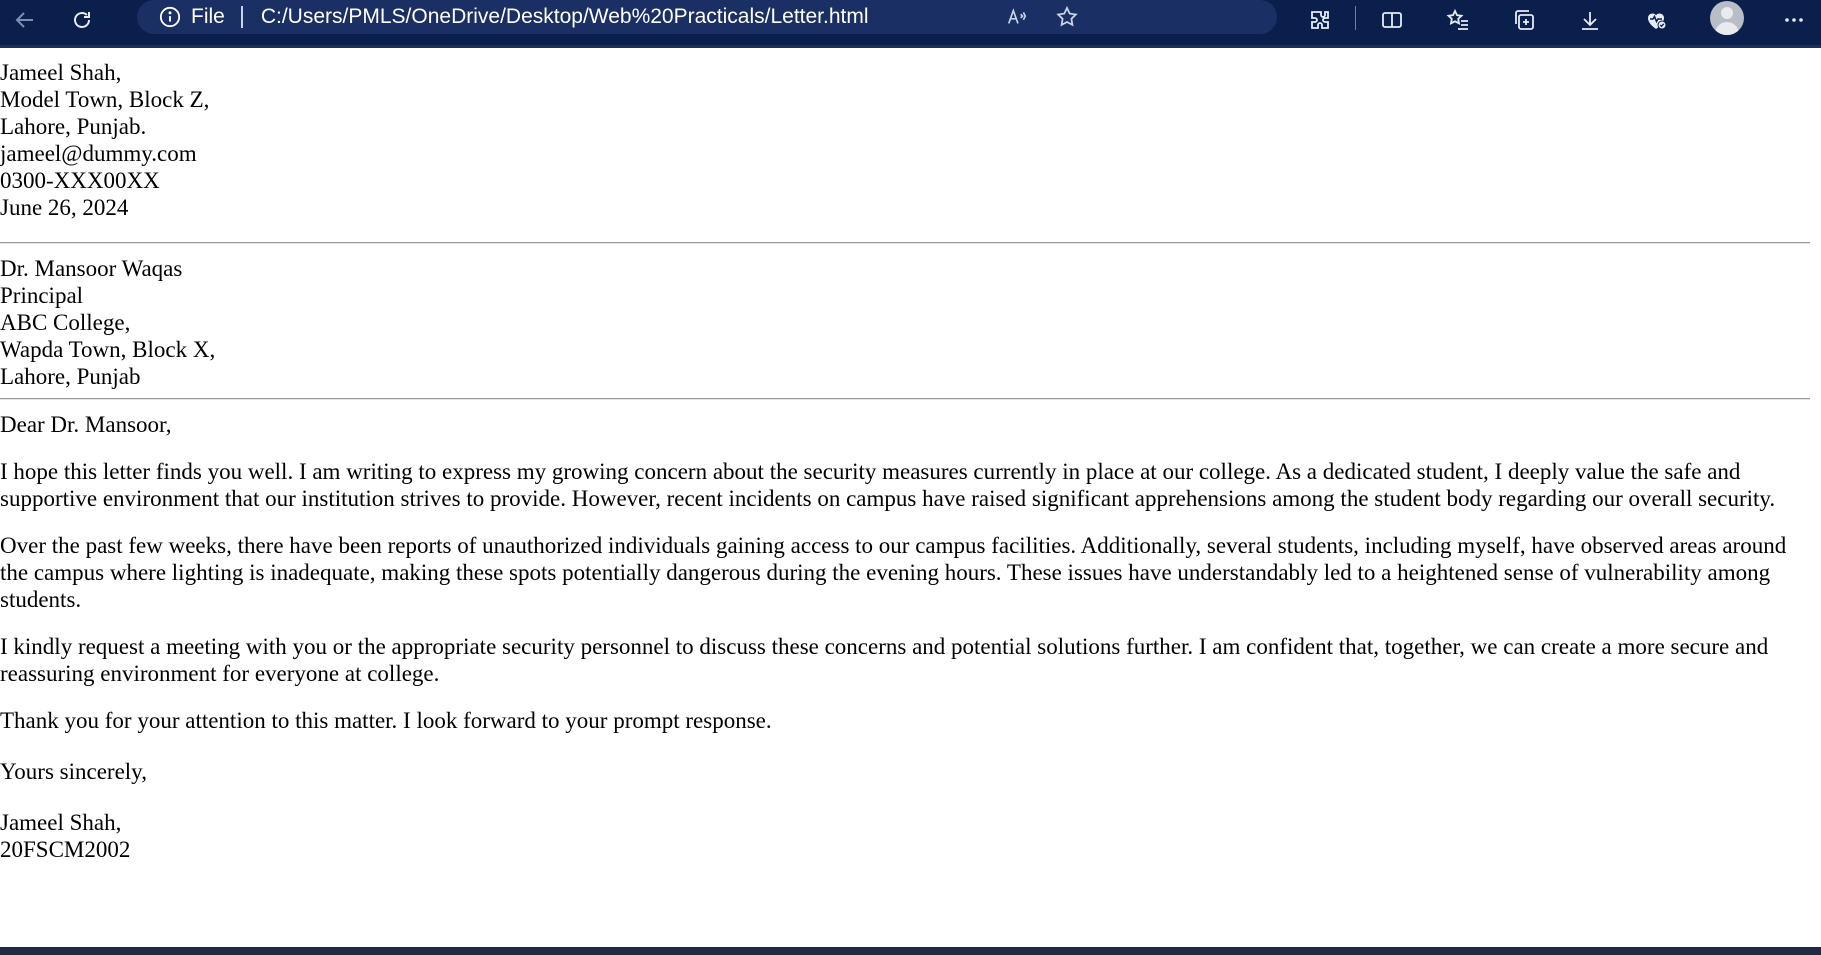  I want to click on extensions-icon, so click(1320, 20).